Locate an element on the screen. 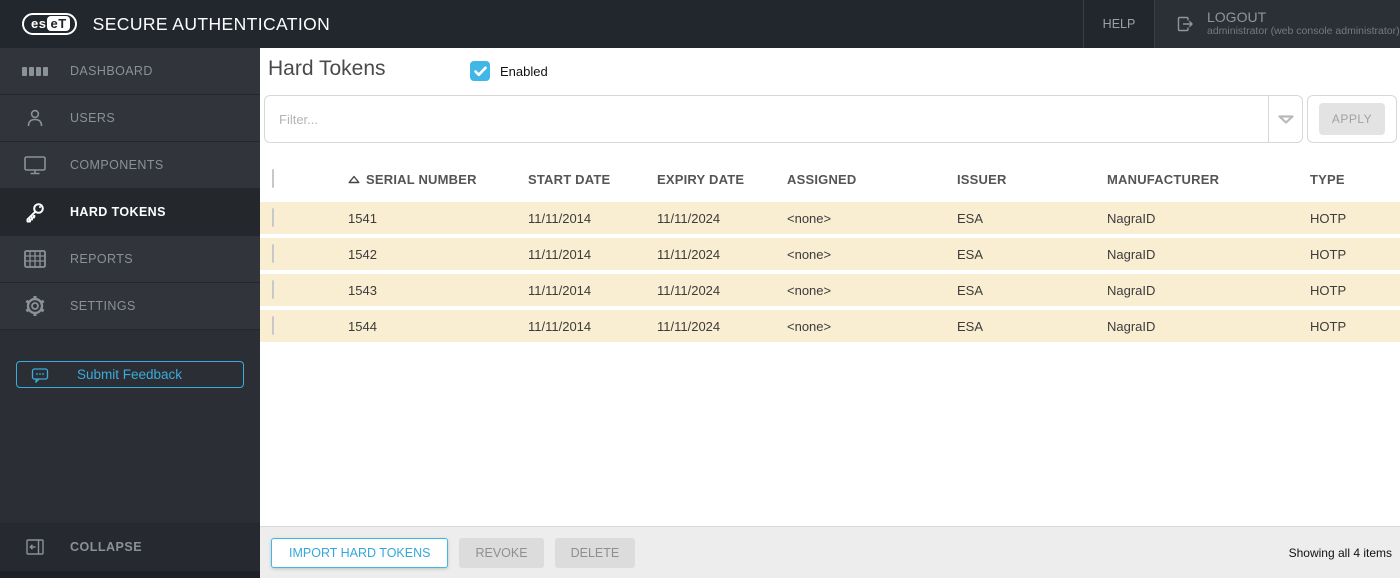 This screenshot has width=1400, height=578. collapse-button: COLLAPSE is located at coordinates (130, 547).